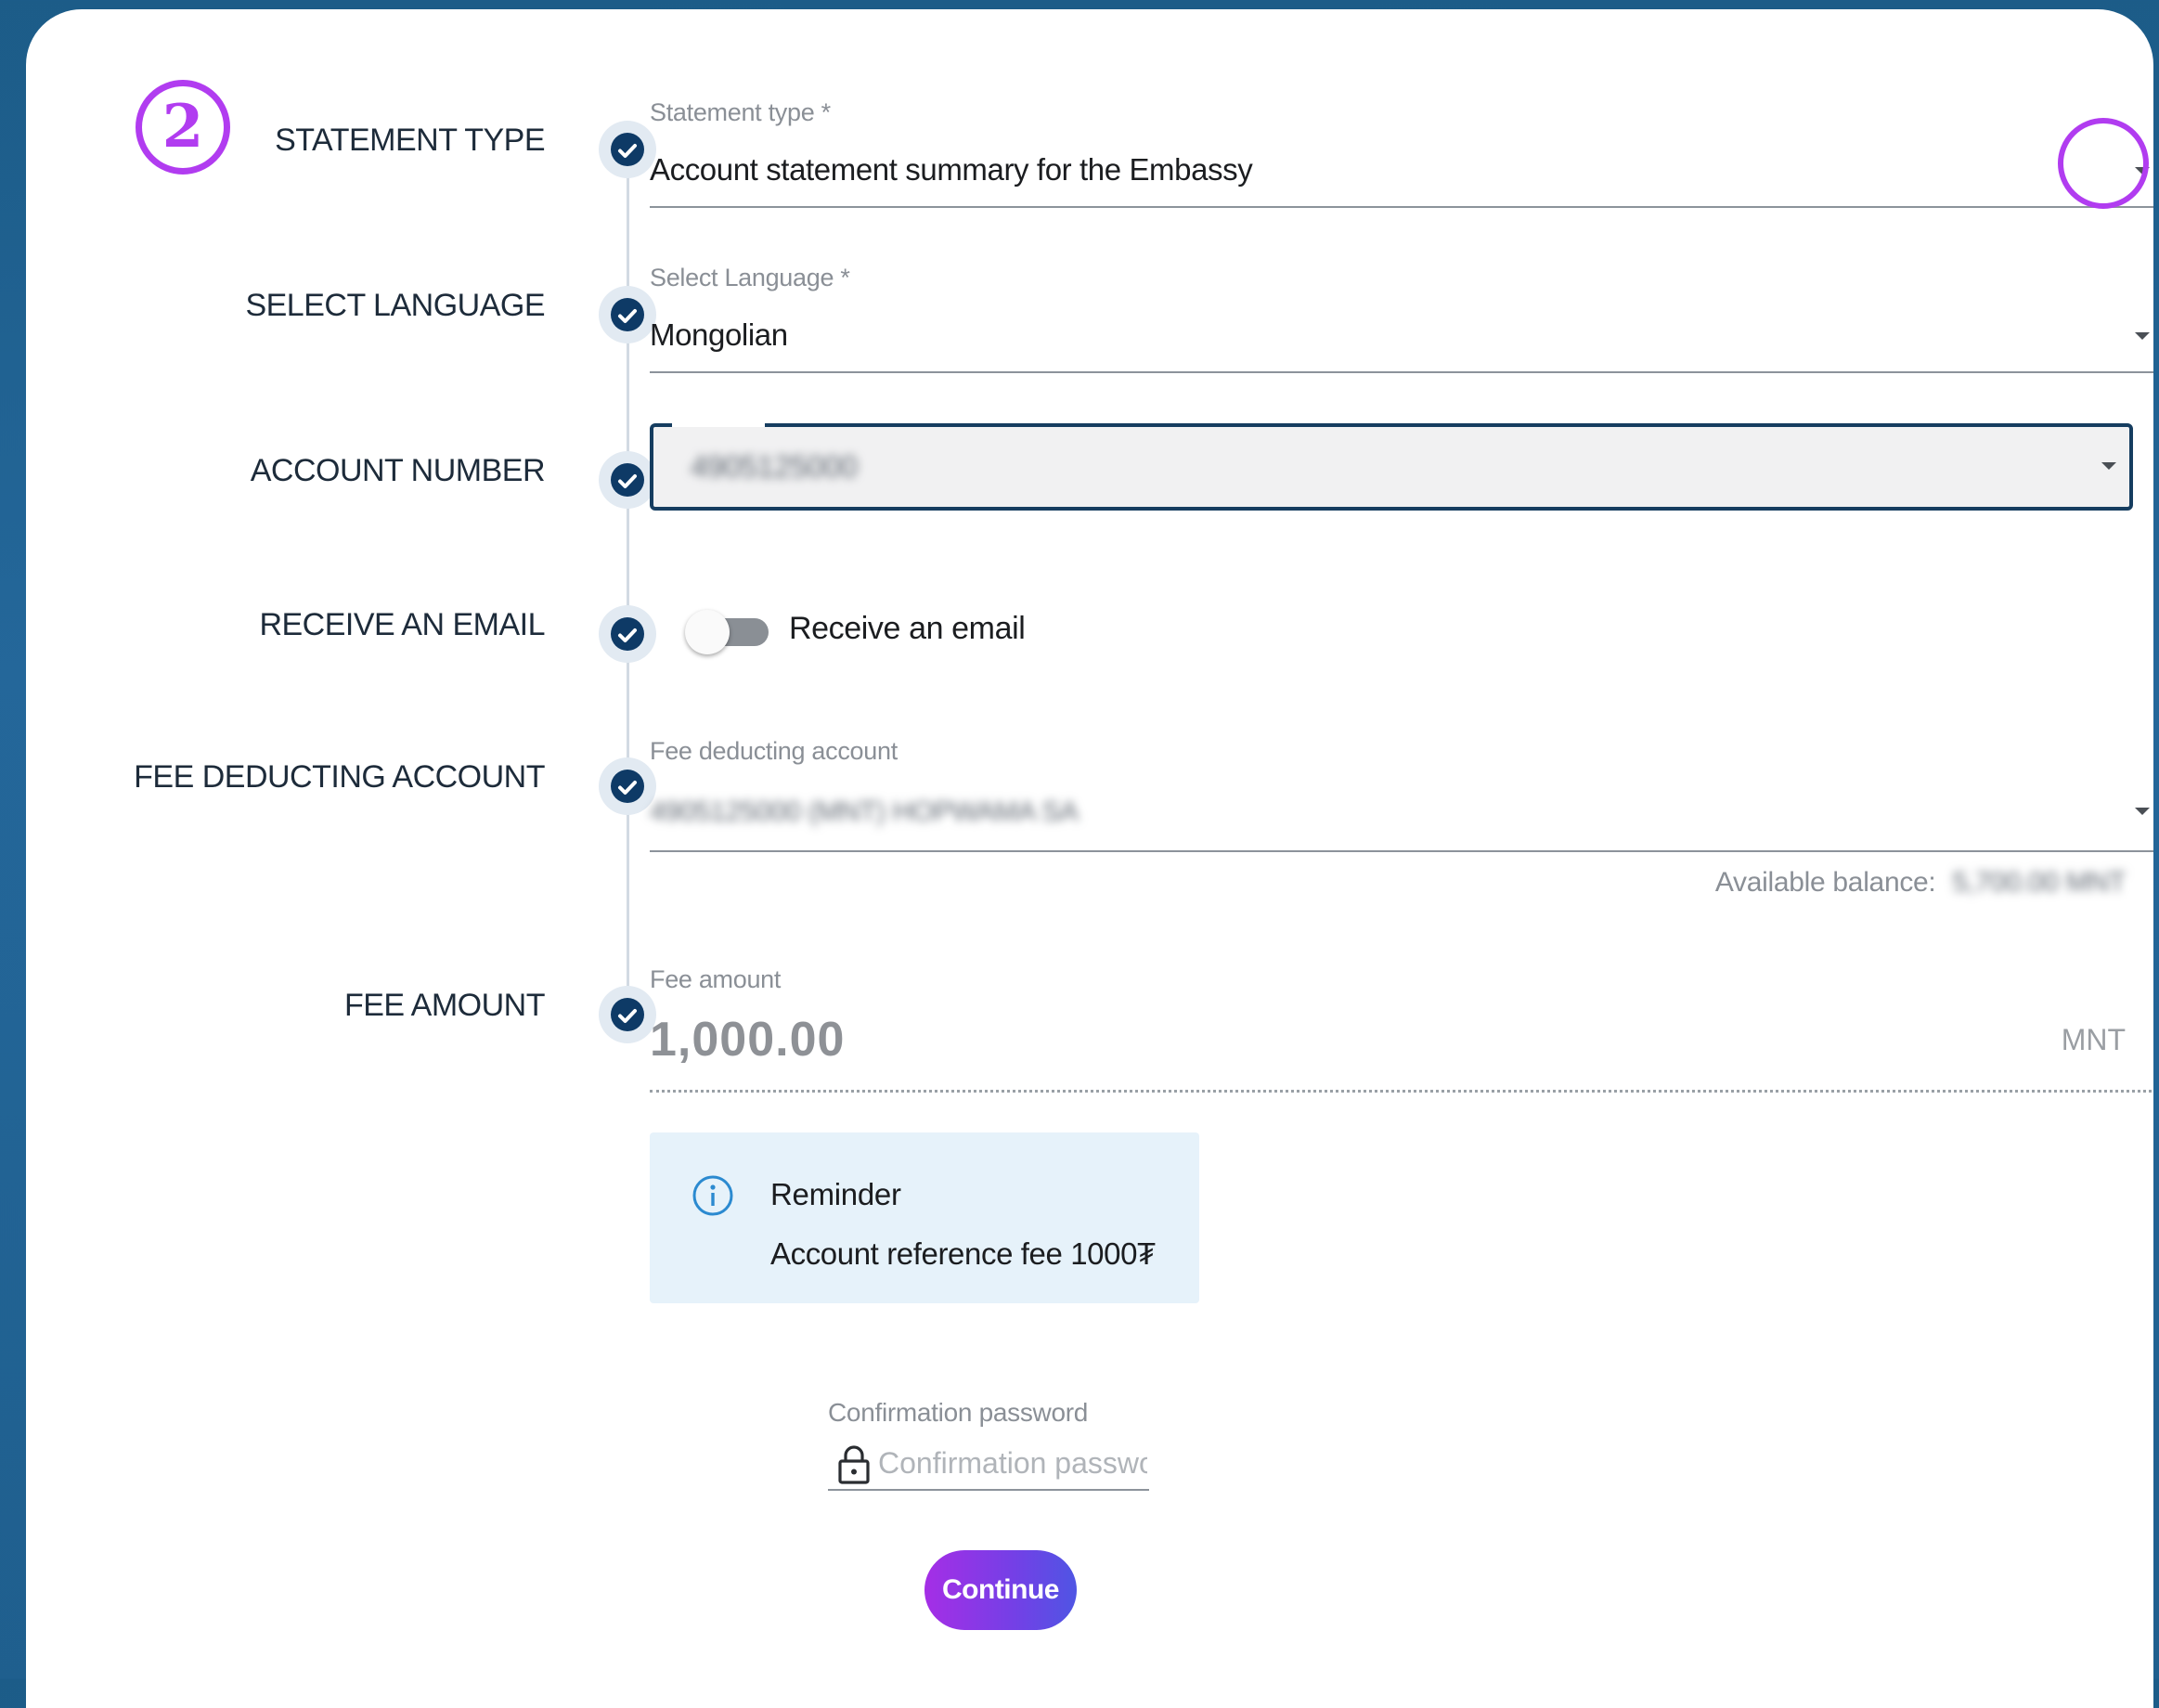 The width and height of the screenshot is (2159, 1708). I want to click on step-label-receive-email: RECEIVE AN EMAIL, so click(402, 624).